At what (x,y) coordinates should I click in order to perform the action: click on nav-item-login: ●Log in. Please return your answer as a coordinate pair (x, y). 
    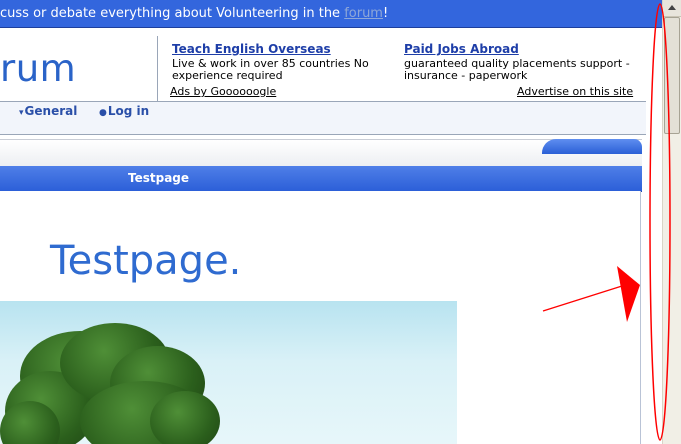
    Looking at the image, I should click on (124, 111).